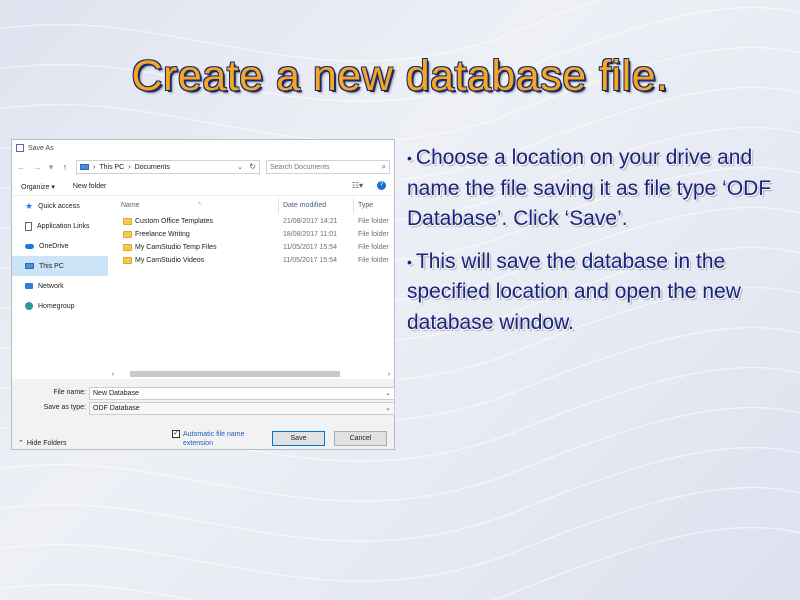 This screenshot has width=800, height=600. I want to click on save-button: Save, so click(298, 438).